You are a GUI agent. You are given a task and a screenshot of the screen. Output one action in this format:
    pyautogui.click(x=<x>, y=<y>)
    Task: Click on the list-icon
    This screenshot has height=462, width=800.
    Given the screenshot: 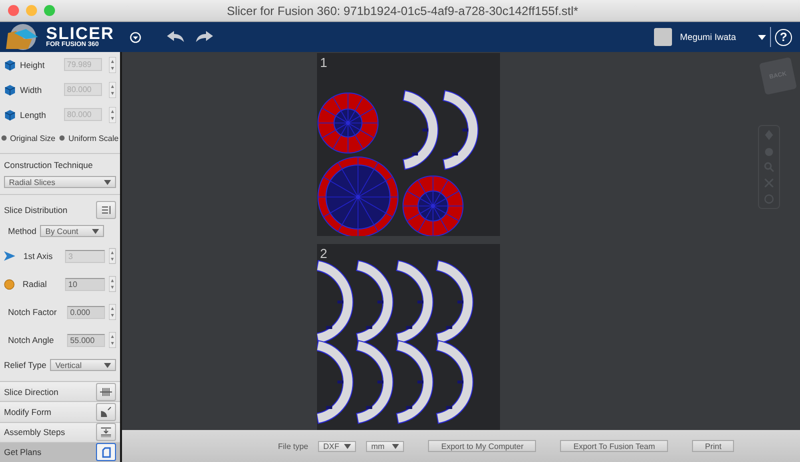 What is the action you would take?
    pyautogui.click(x=106, y=210)
    